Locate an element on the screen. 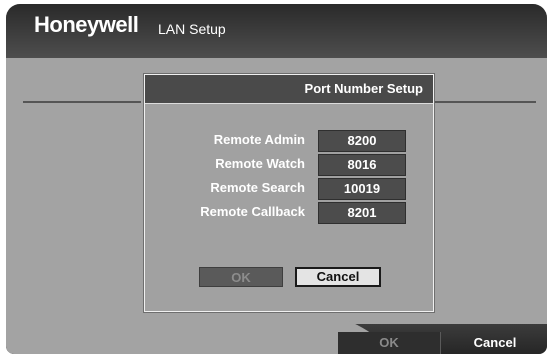 This screenshot has height=360, width=551. brand-logo: Honeywell is located at coordinates (86, 24).